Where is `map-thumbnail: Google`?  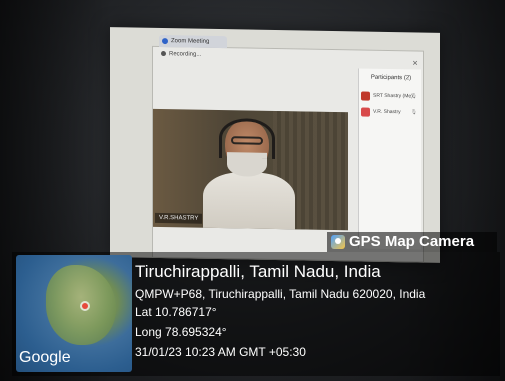 map-thumbnail: Google is located at coordinates (74, 313).